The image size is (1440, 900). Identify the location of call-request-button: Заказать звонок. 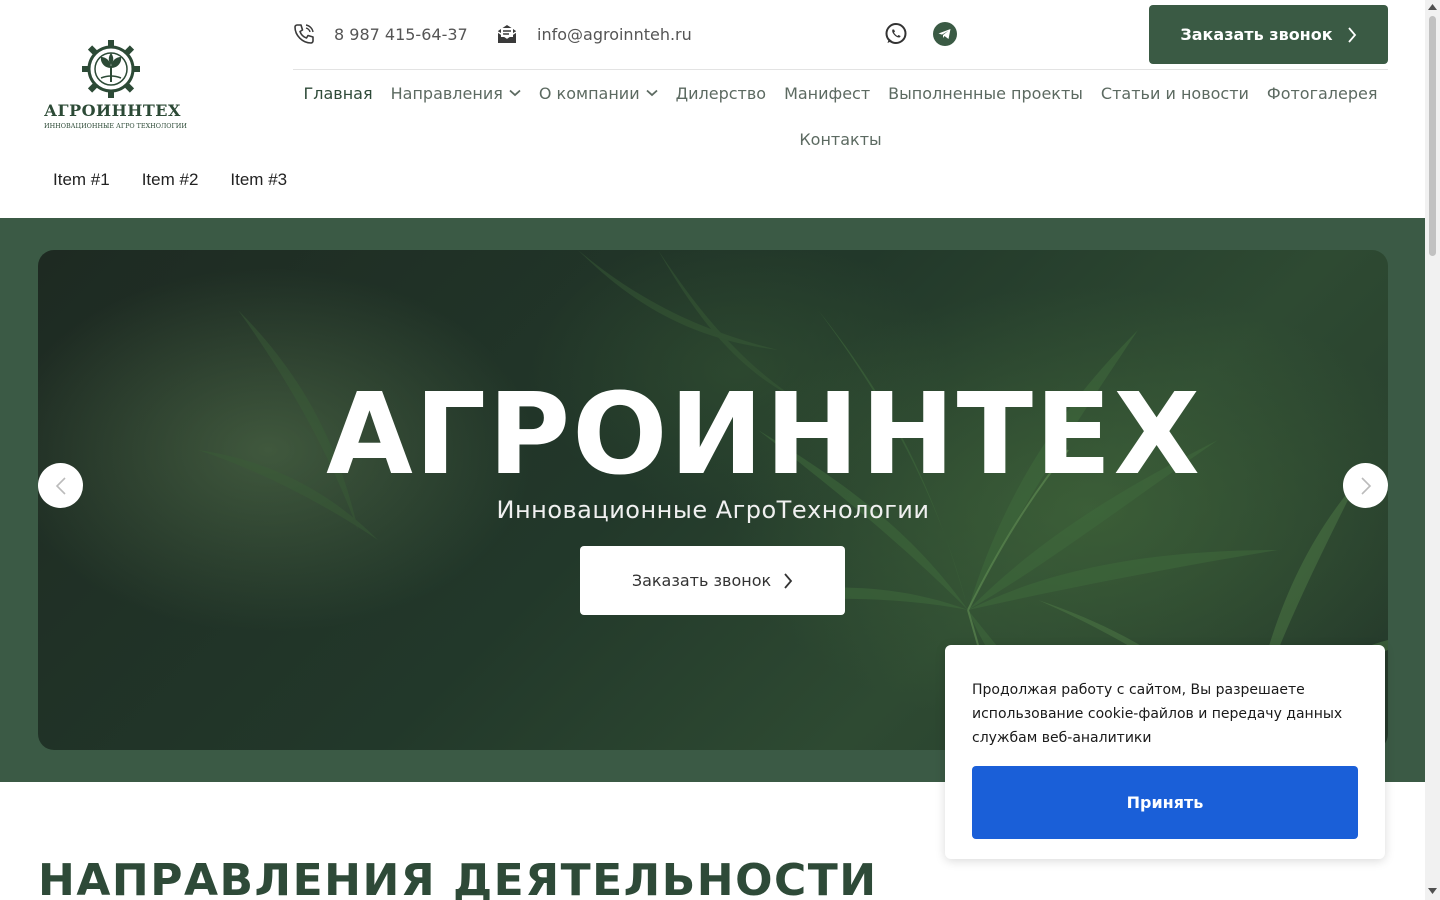
(1268, 34).